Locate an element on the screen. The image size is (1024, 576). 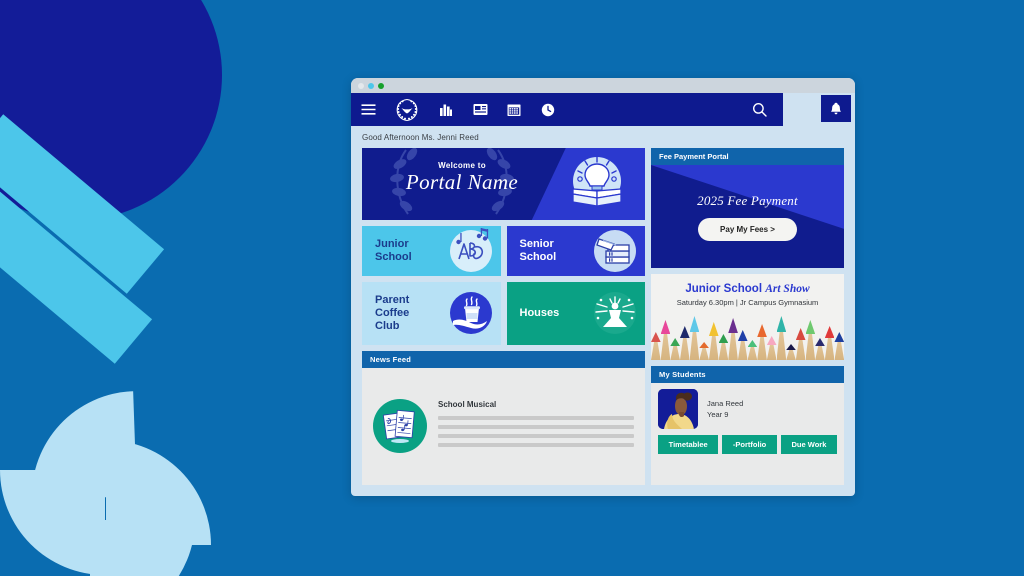
colored-pencils-image is located at coordinates (747, 338).